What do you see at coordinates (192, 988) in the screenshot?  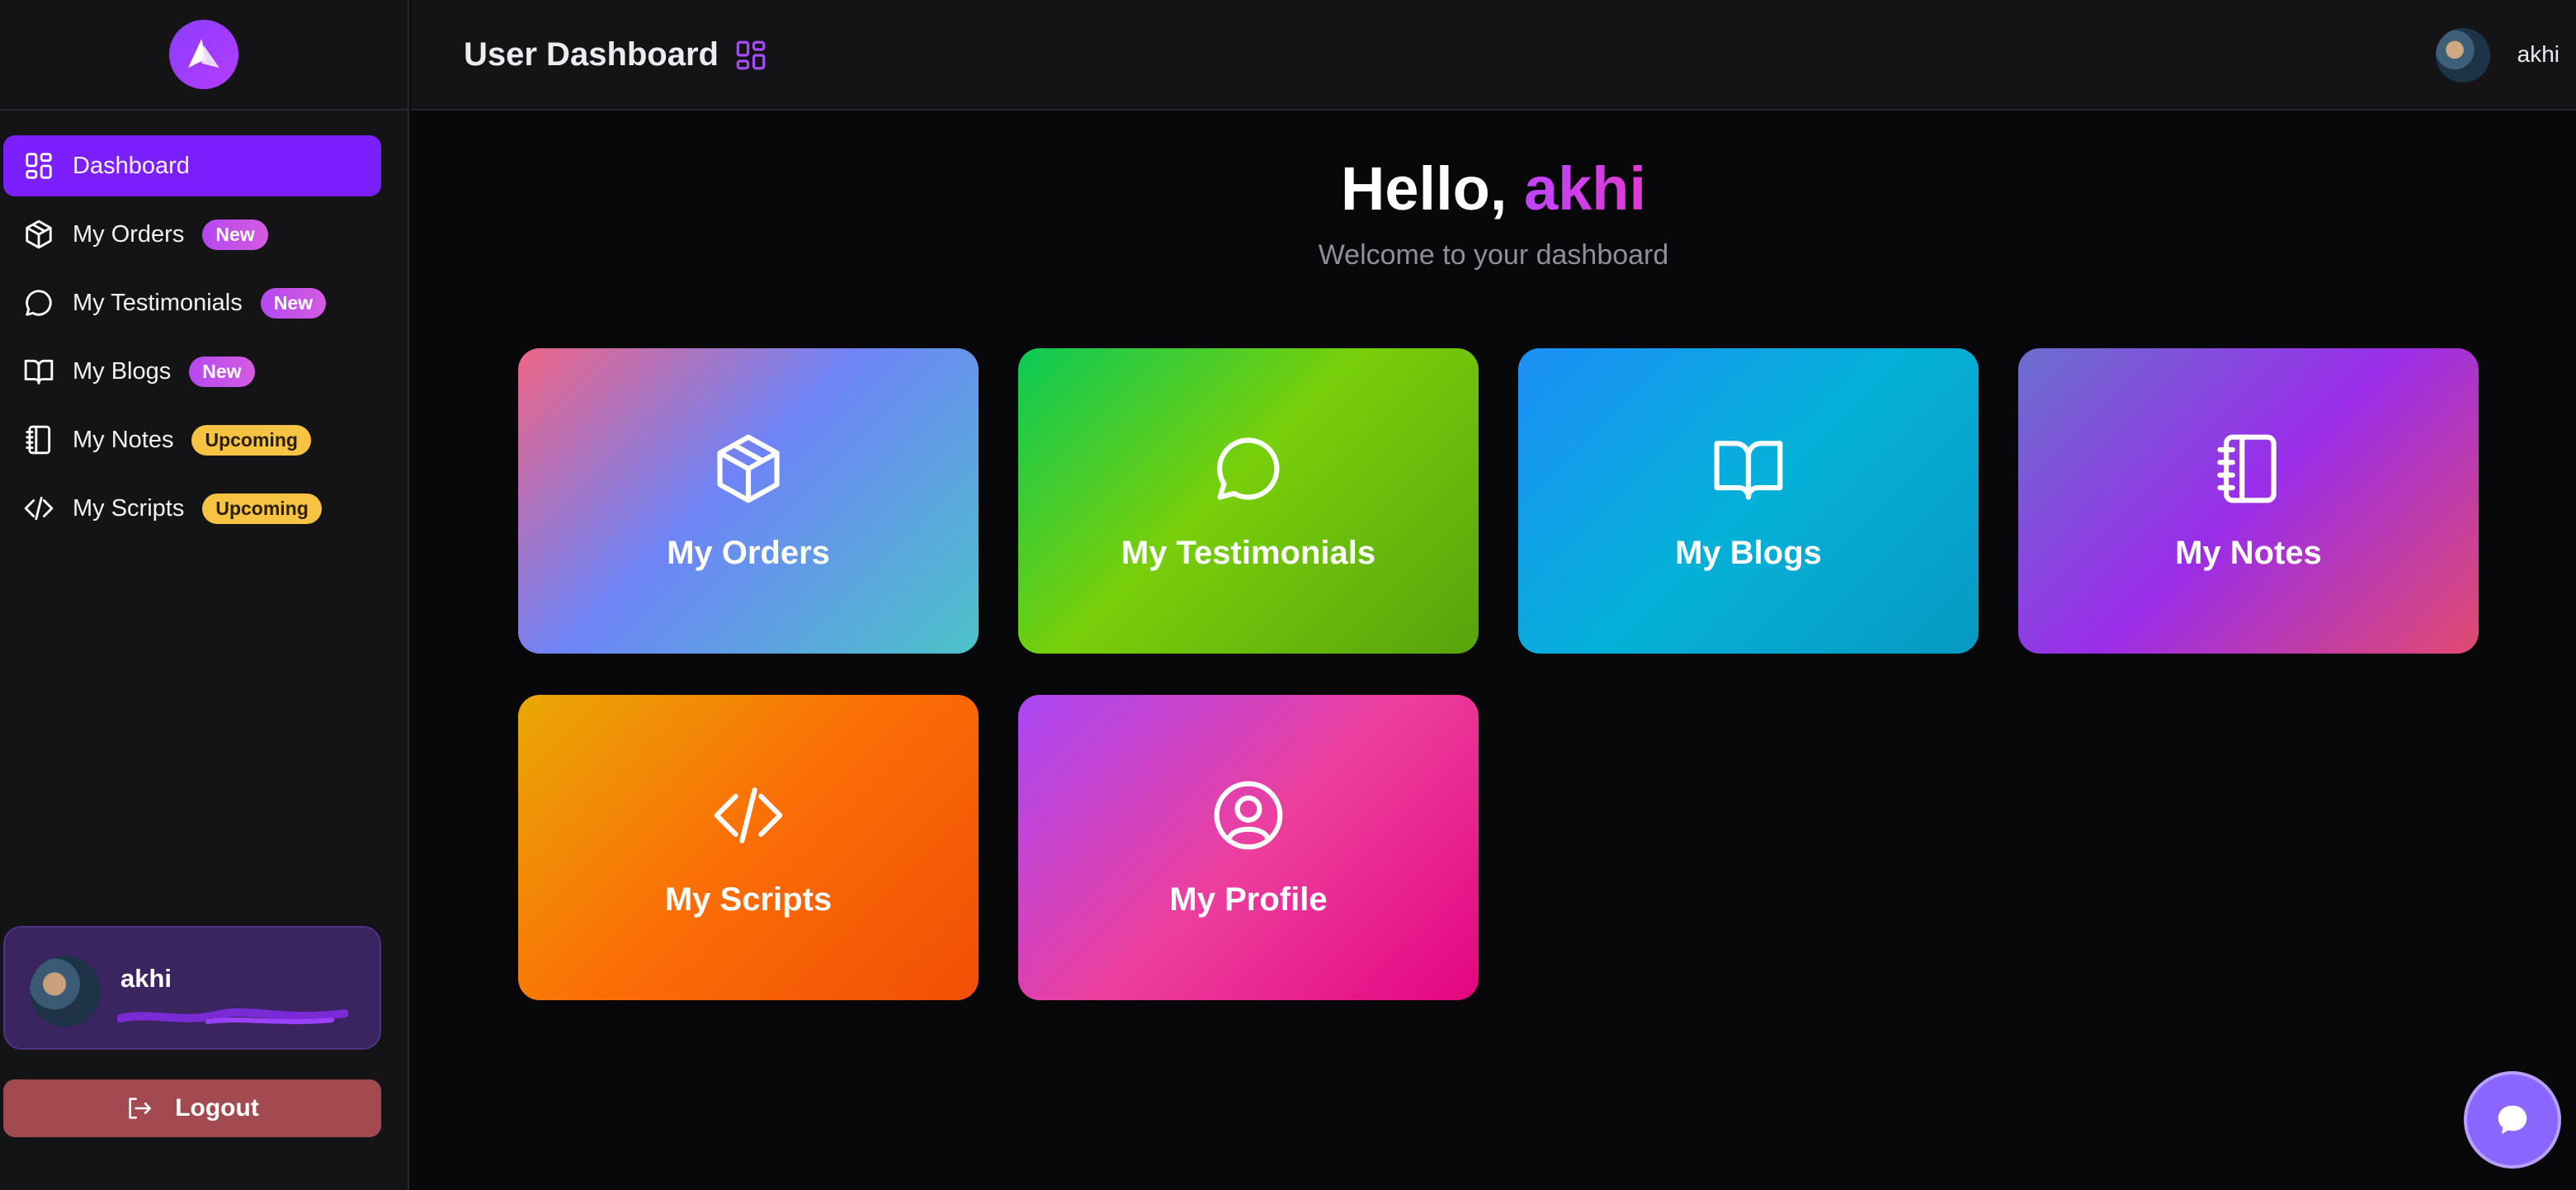 I see `user-card: akhi` at bounding box center [192, 988].